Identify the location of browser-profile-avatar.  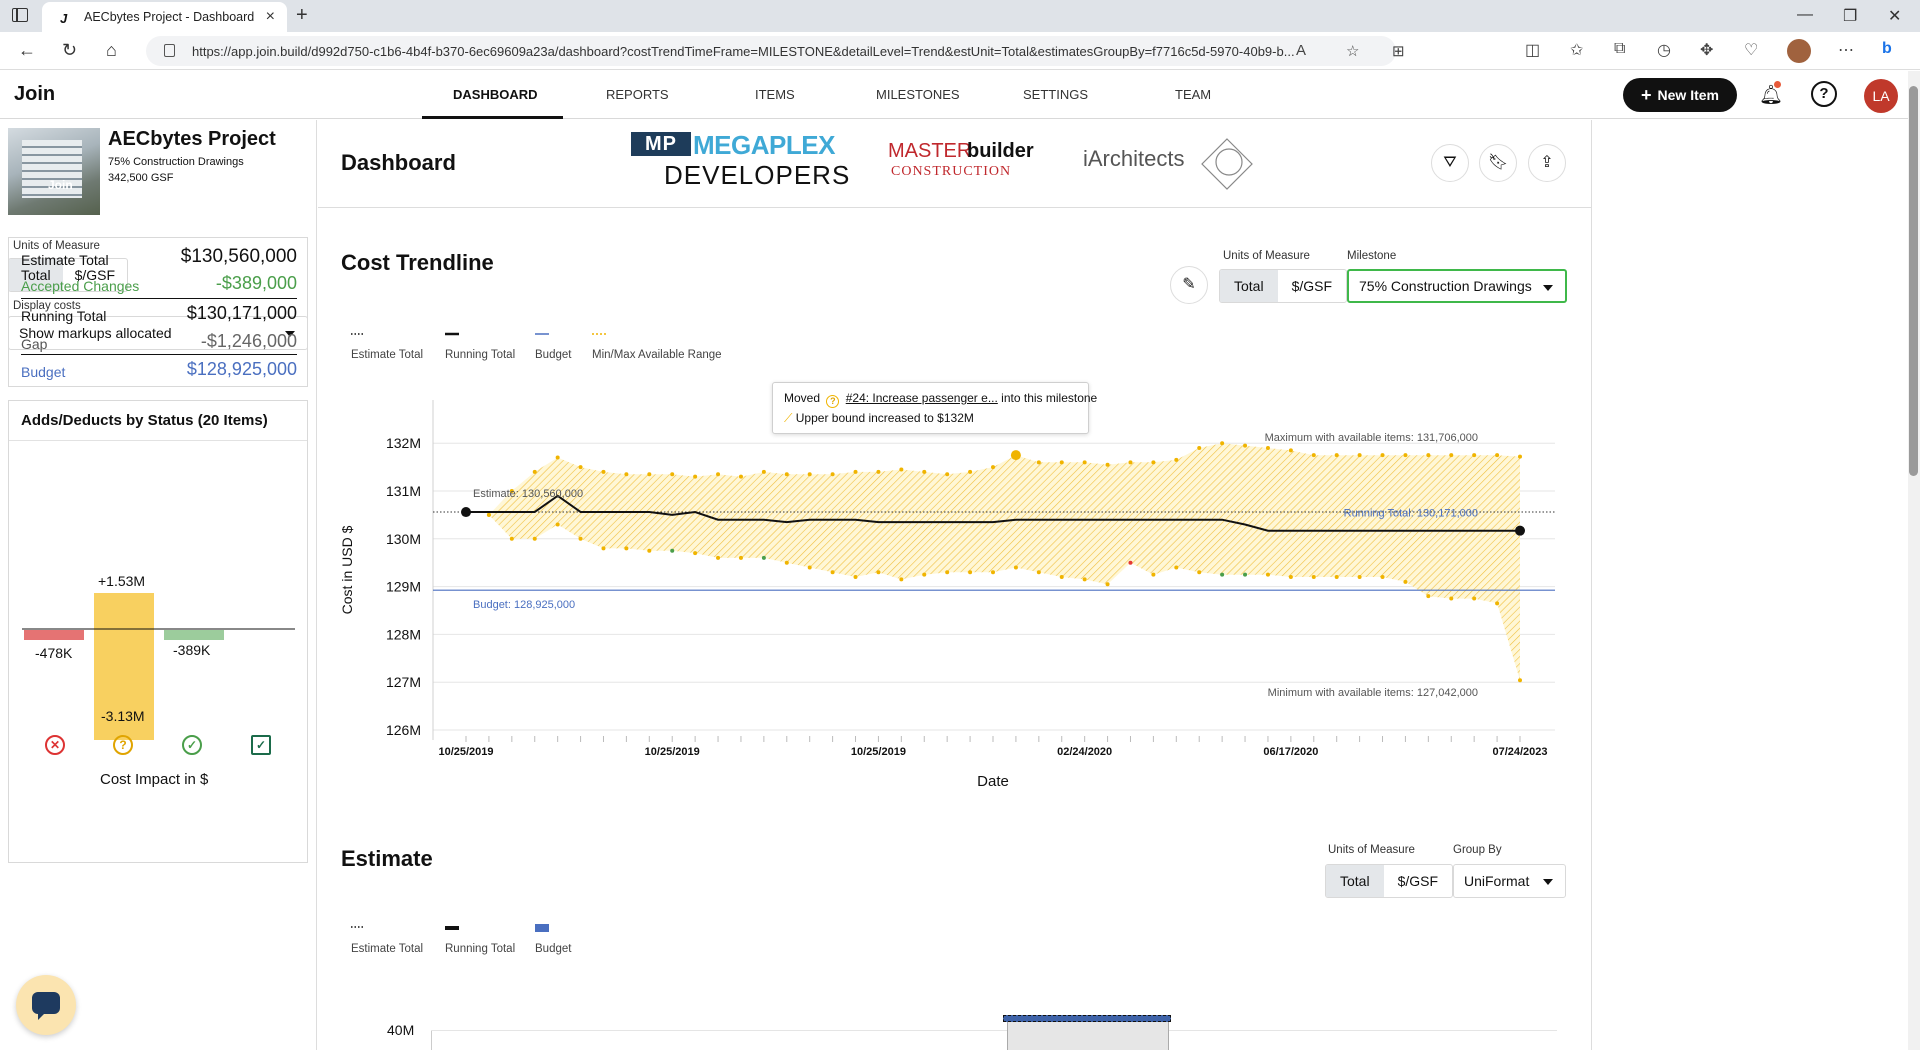
(1799, 51).